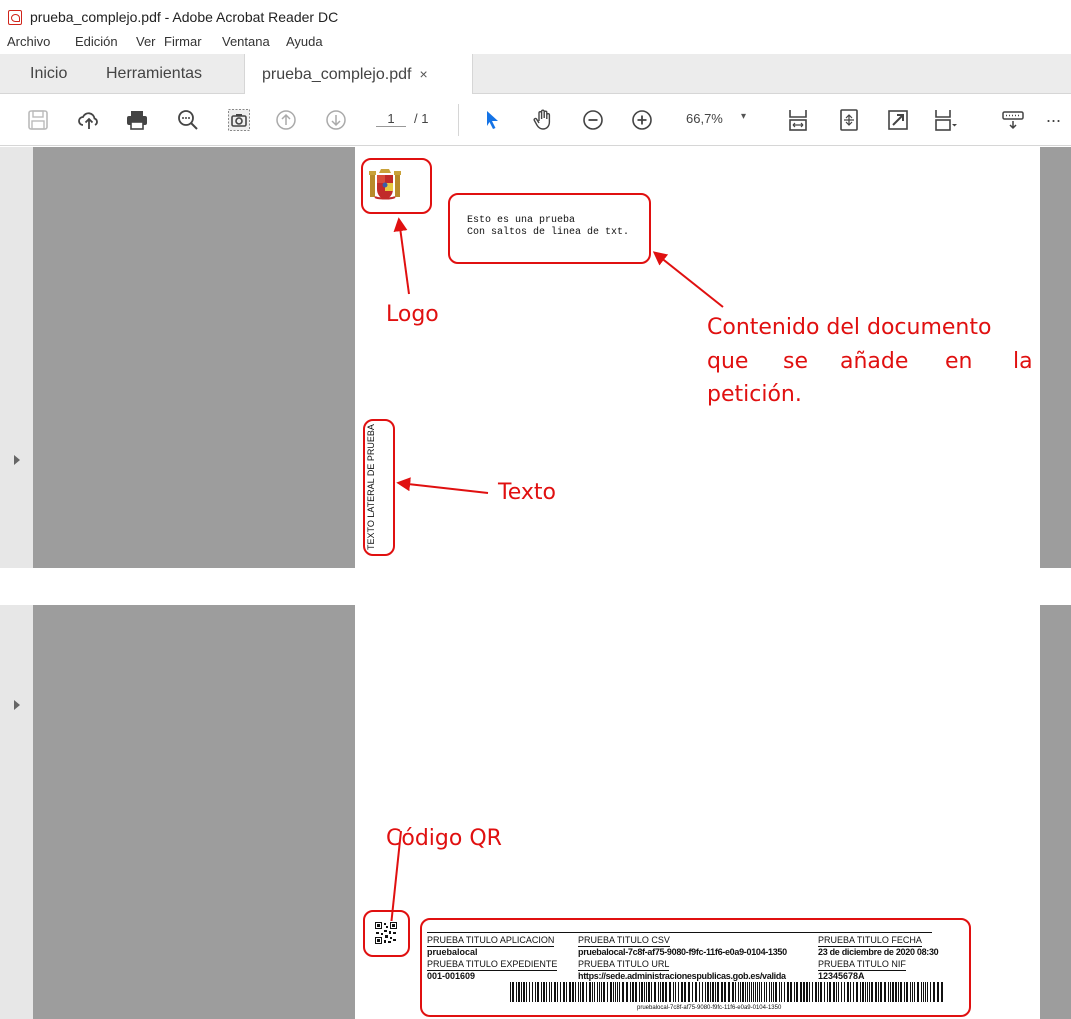 Image resolution: width=1071 pixels, height=1019 pixels. What do you see at coordinates (89, 120) in the screenshot?
I see `cloud-upload-icon` at bounding box center [89, 120].